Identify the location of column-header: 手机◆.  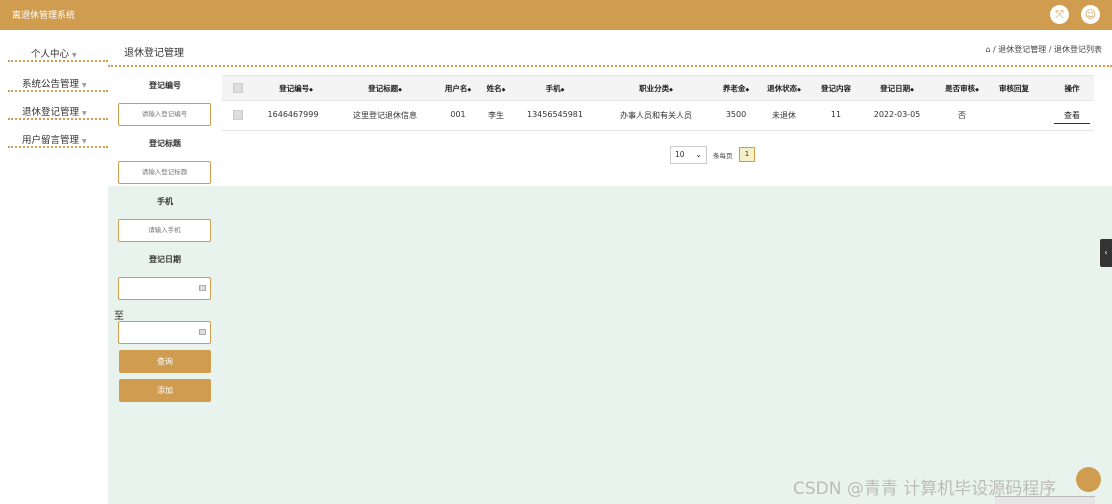
(555, 88).